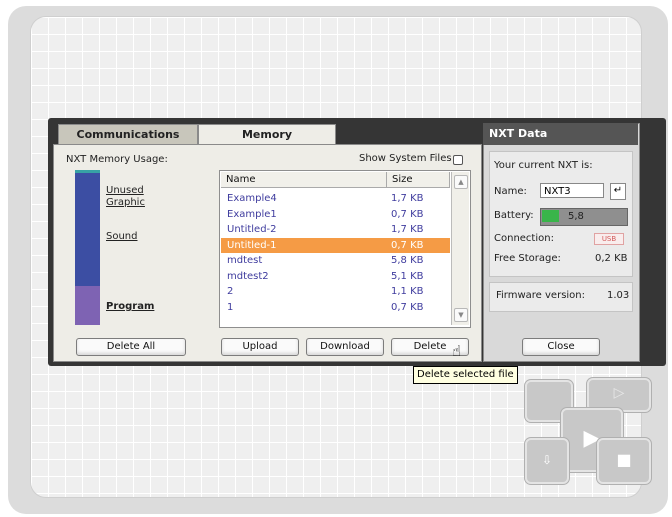 This screenshot has width=672, height=517. I want to click on file-row: Example1 0,7 KB, so click(335, 214).